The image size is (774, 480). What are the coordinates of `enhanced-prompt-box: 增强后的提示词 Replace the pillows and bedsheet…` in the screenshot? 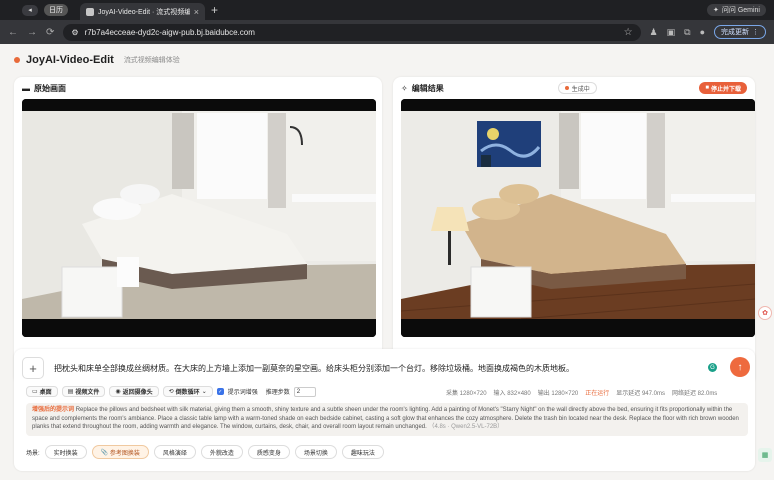 It's located at (387, 419).